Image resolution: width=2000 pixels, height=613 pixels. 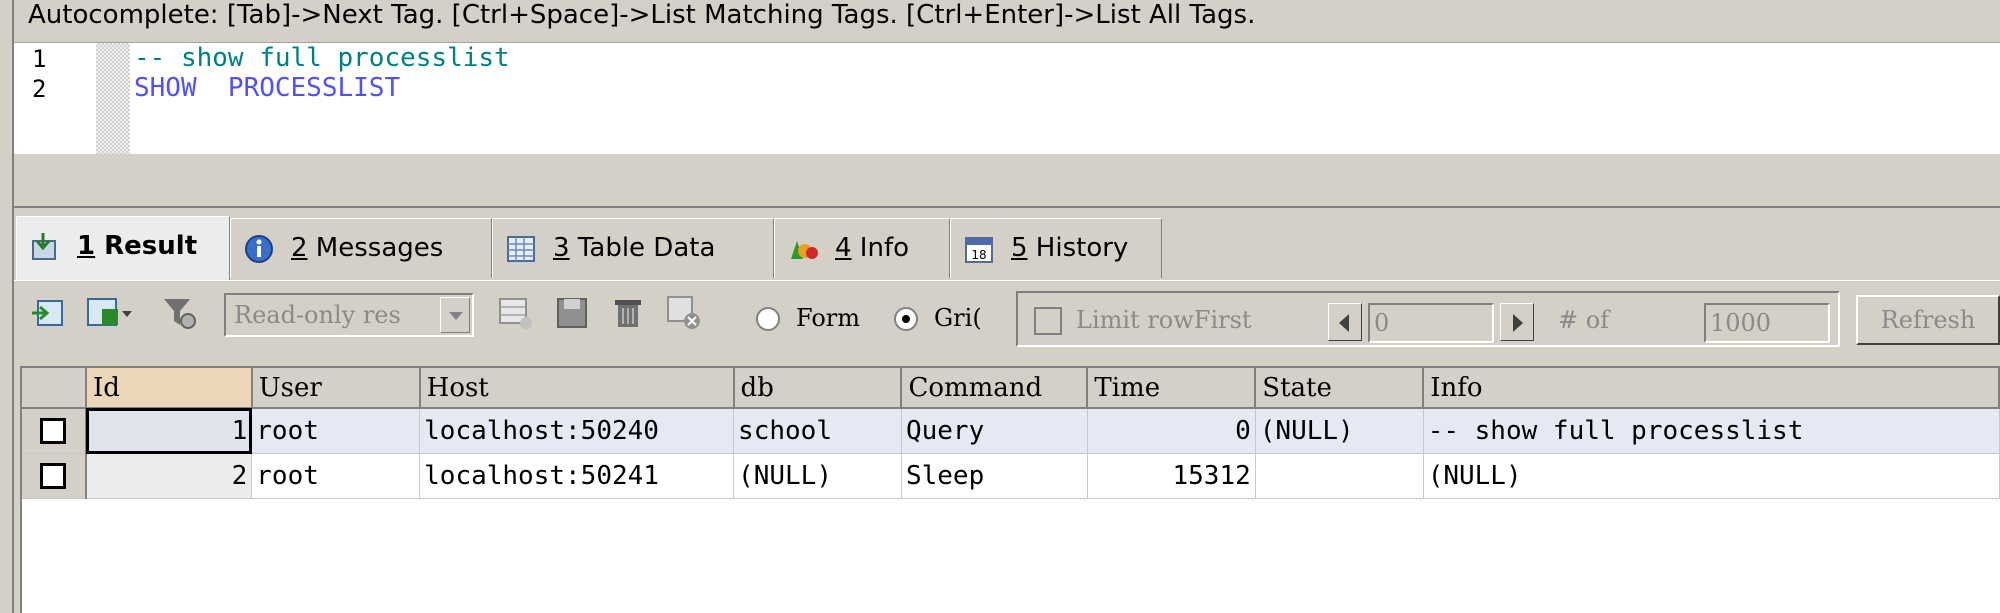 What do you see at coordinates (1078, 248) in the screenshot?
I see `tab-label: History` at bounding box center [1078, 248].